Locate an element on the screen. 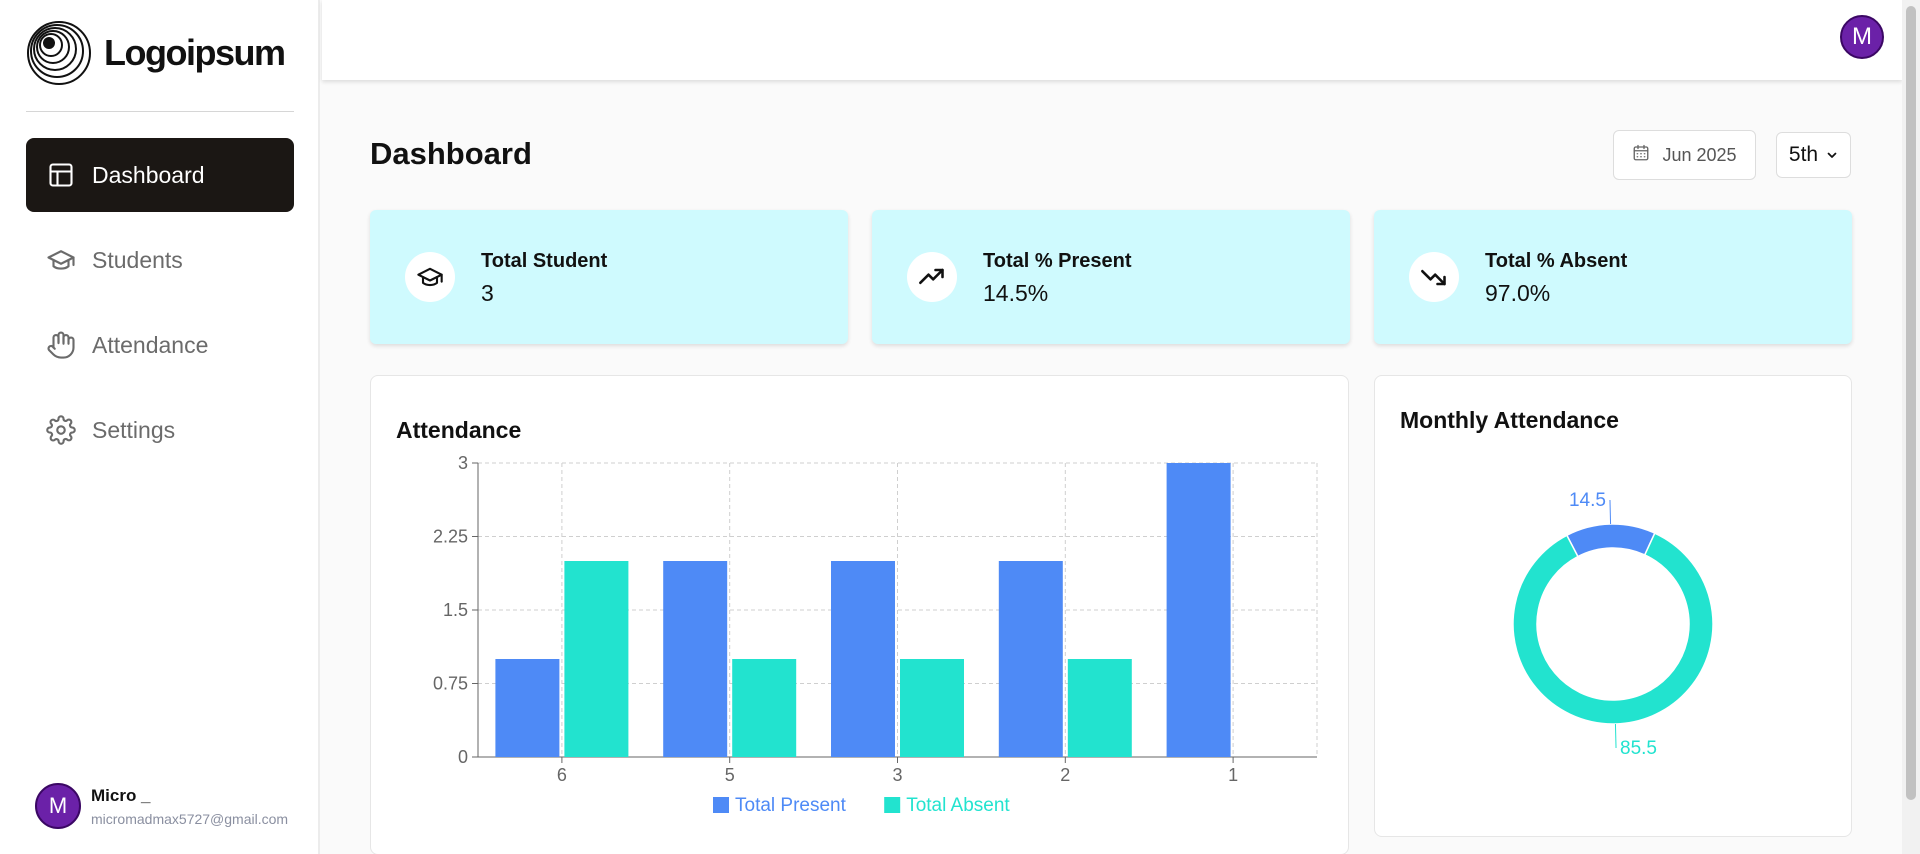 This screenshot has height=854, width=1920. user-info: Micro _ micromadmax5727@gmail.com is located at coordinates (189, 806).